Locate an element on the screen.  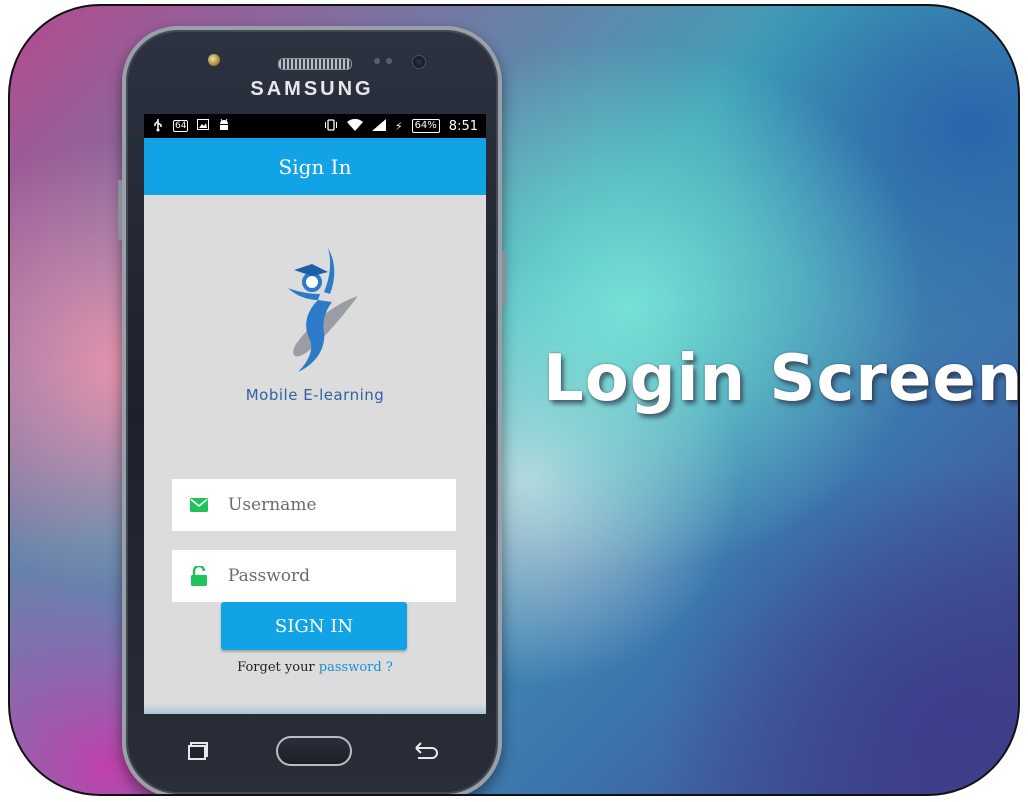
app-bar-title: Sign In is located at coordinates (315, 166).